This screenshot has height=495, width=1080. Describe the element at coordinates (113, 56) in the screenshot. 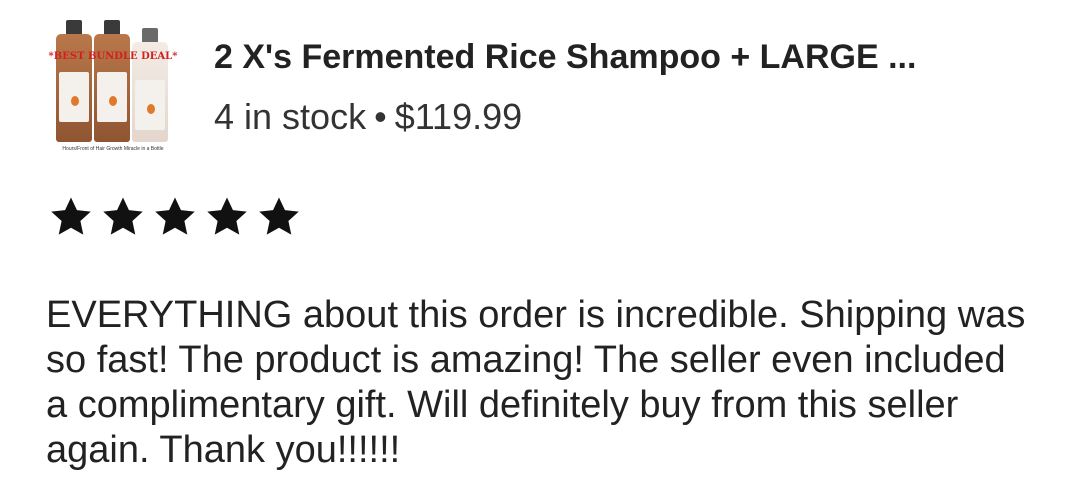

I see `bundle-deal-badge: *BEST BUNDLE DEAL*` at that location.